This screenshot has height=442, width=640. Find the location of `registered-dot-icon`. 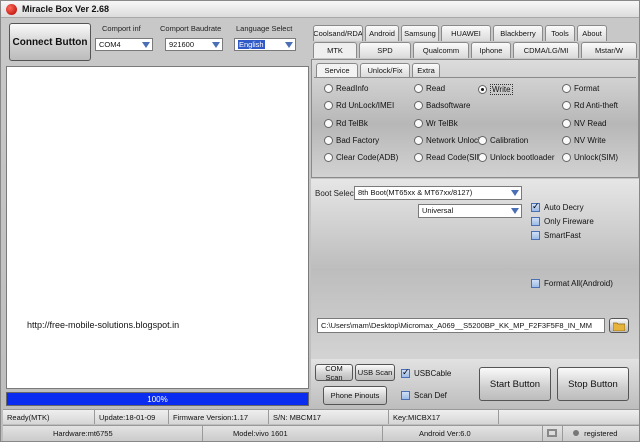

registered-dot-icon is located at coordinates (576, 433).